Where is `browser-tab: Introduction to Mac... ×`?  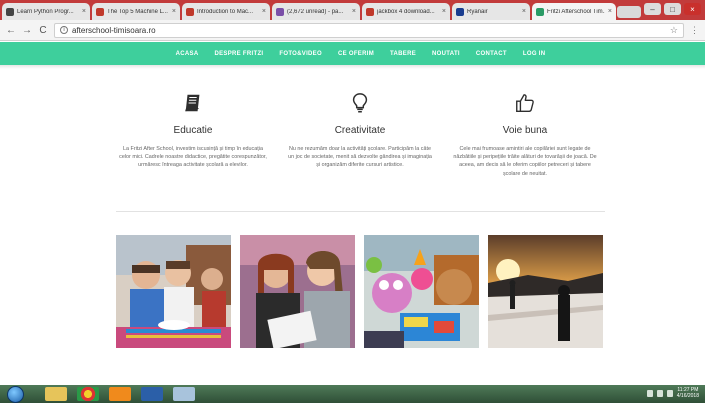
browser-tab: Introduction to Mac... × is located at coordinates (226, 11).